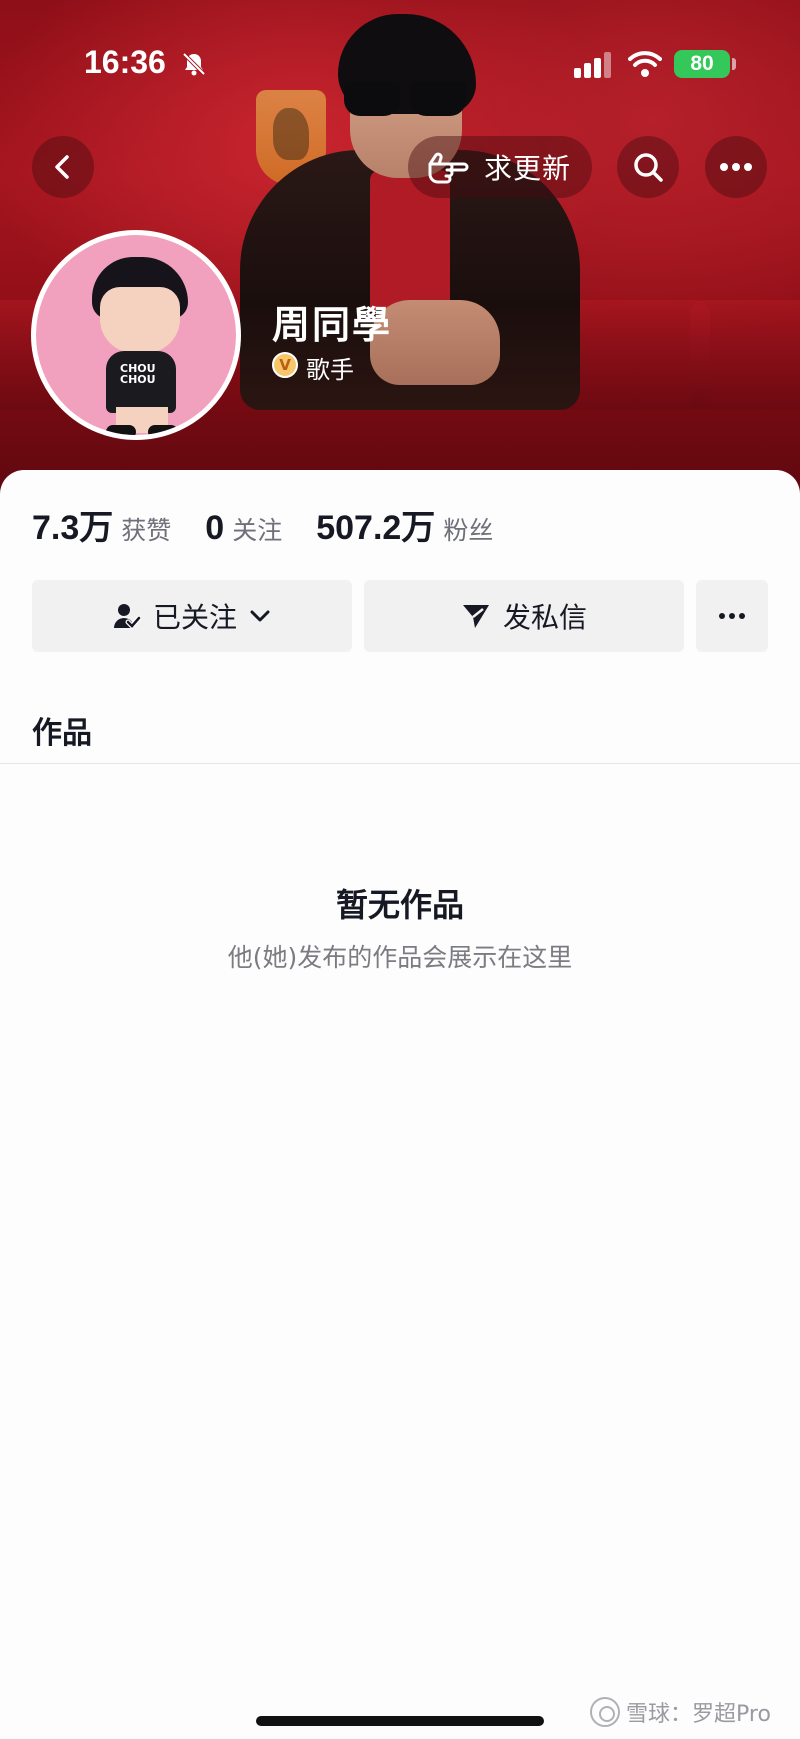 Image resolution: width=800 pixels, height=1739 pixels. What do you see at coordinates (121, 430) in the screenshot?
I see `avatar-figure-shoe` at bounding box center [121, 430].